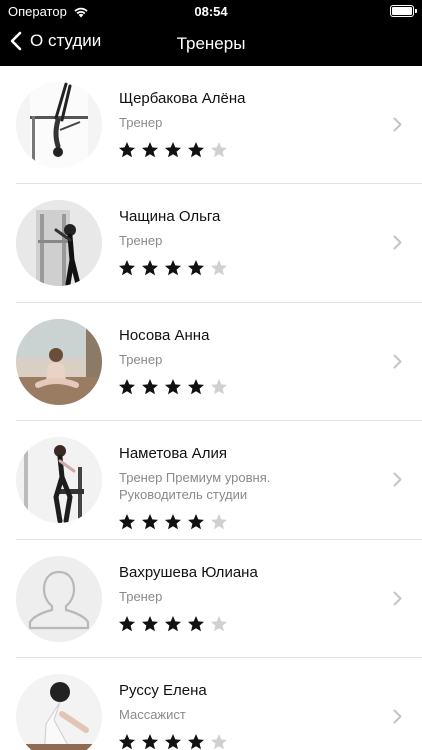 This screenshot has height=750, width=422. What do you see at coordinates (211, 704) in the screenshot?
I see `trainer-row: Руссу Елена Массажист` at bounding box center [211, 704].